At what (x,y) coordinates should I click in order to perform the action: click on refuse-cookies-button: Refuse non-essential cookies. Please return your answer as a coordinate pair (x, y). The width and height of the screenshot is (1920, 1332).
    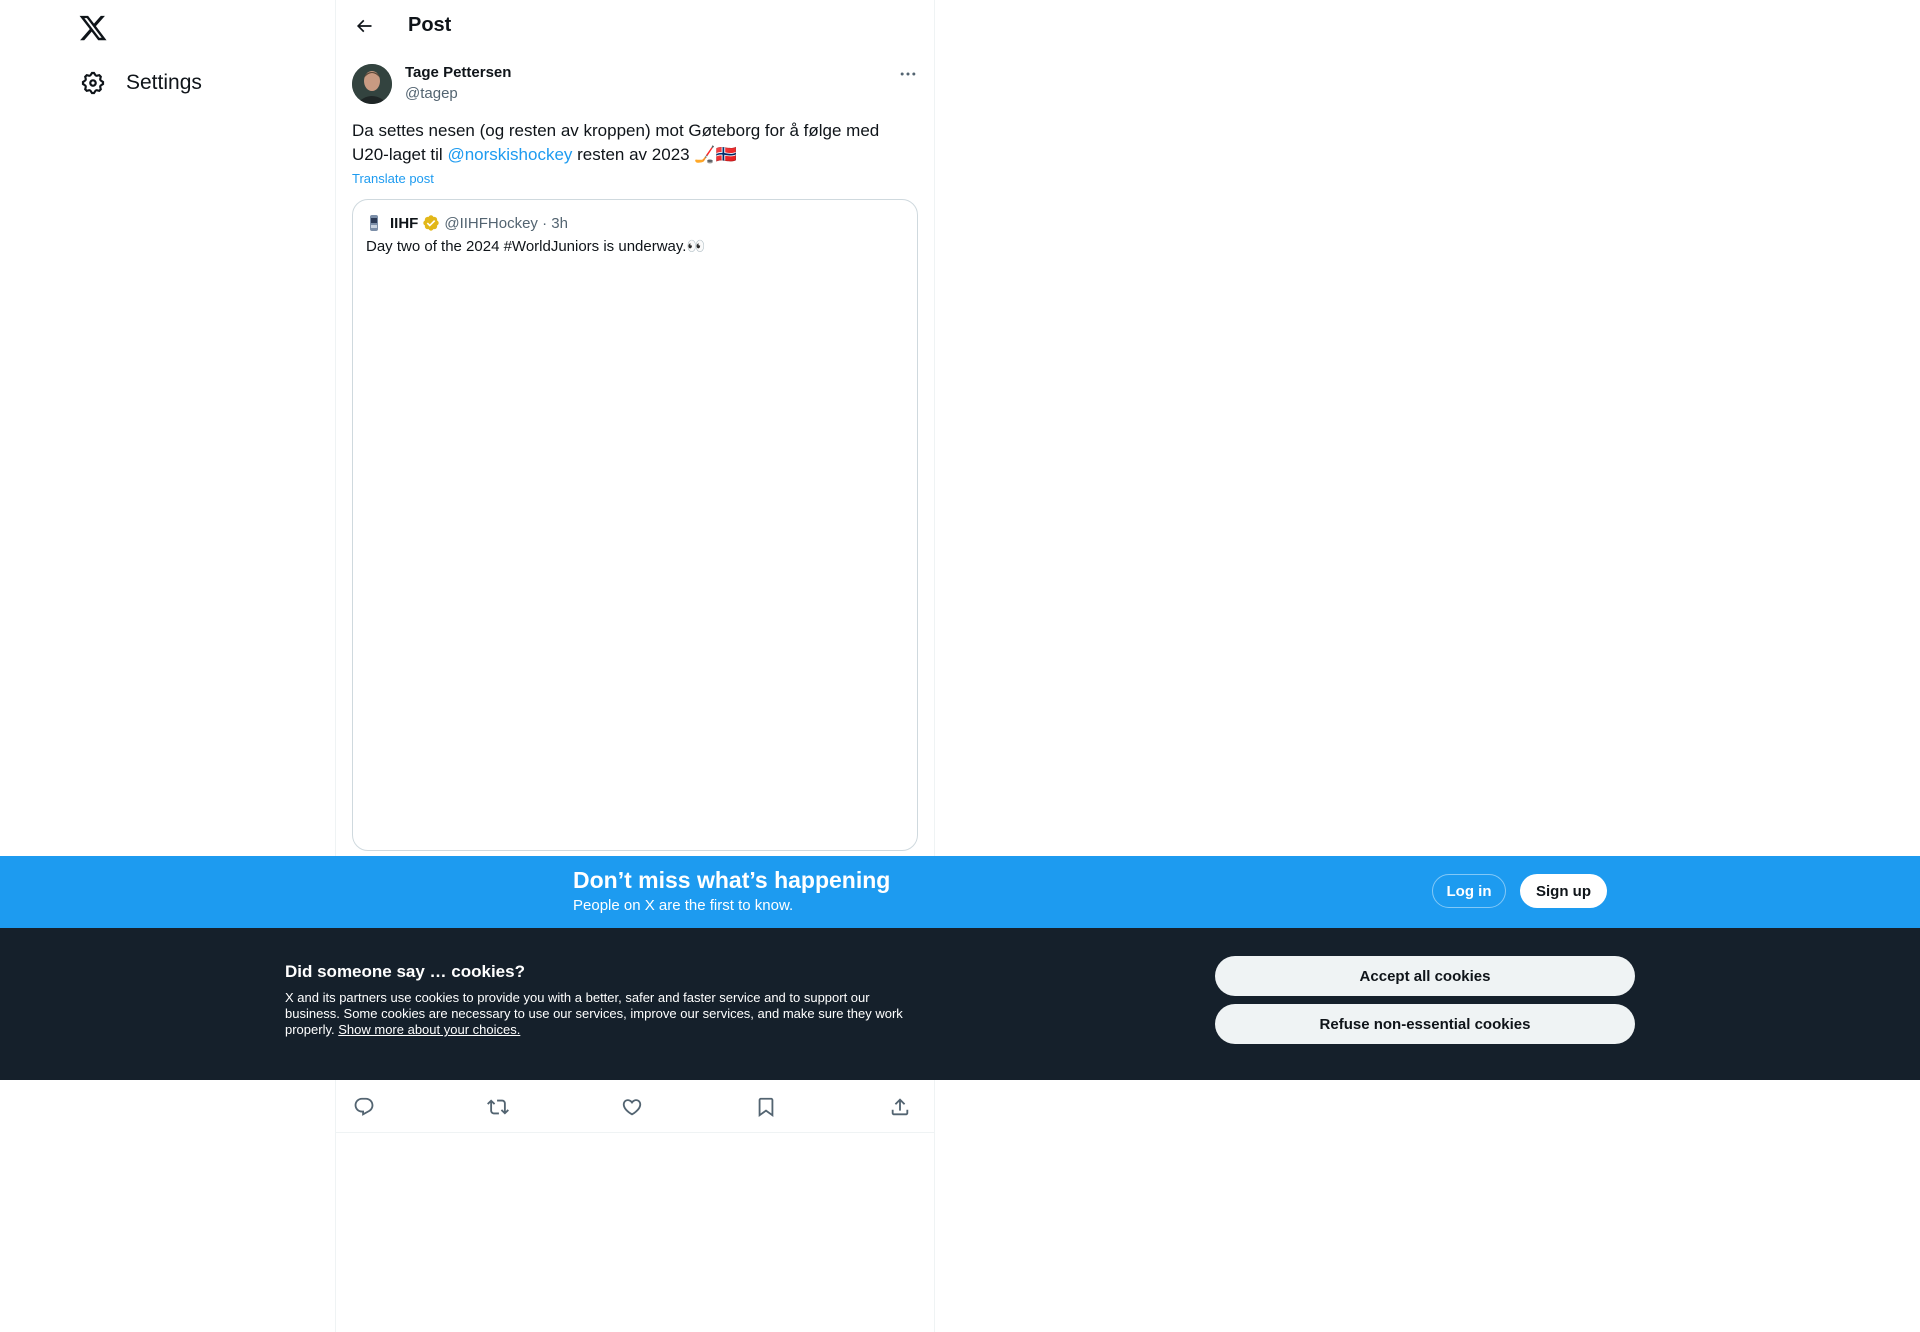
    Looking at the image, I should click on (1425, 1024).